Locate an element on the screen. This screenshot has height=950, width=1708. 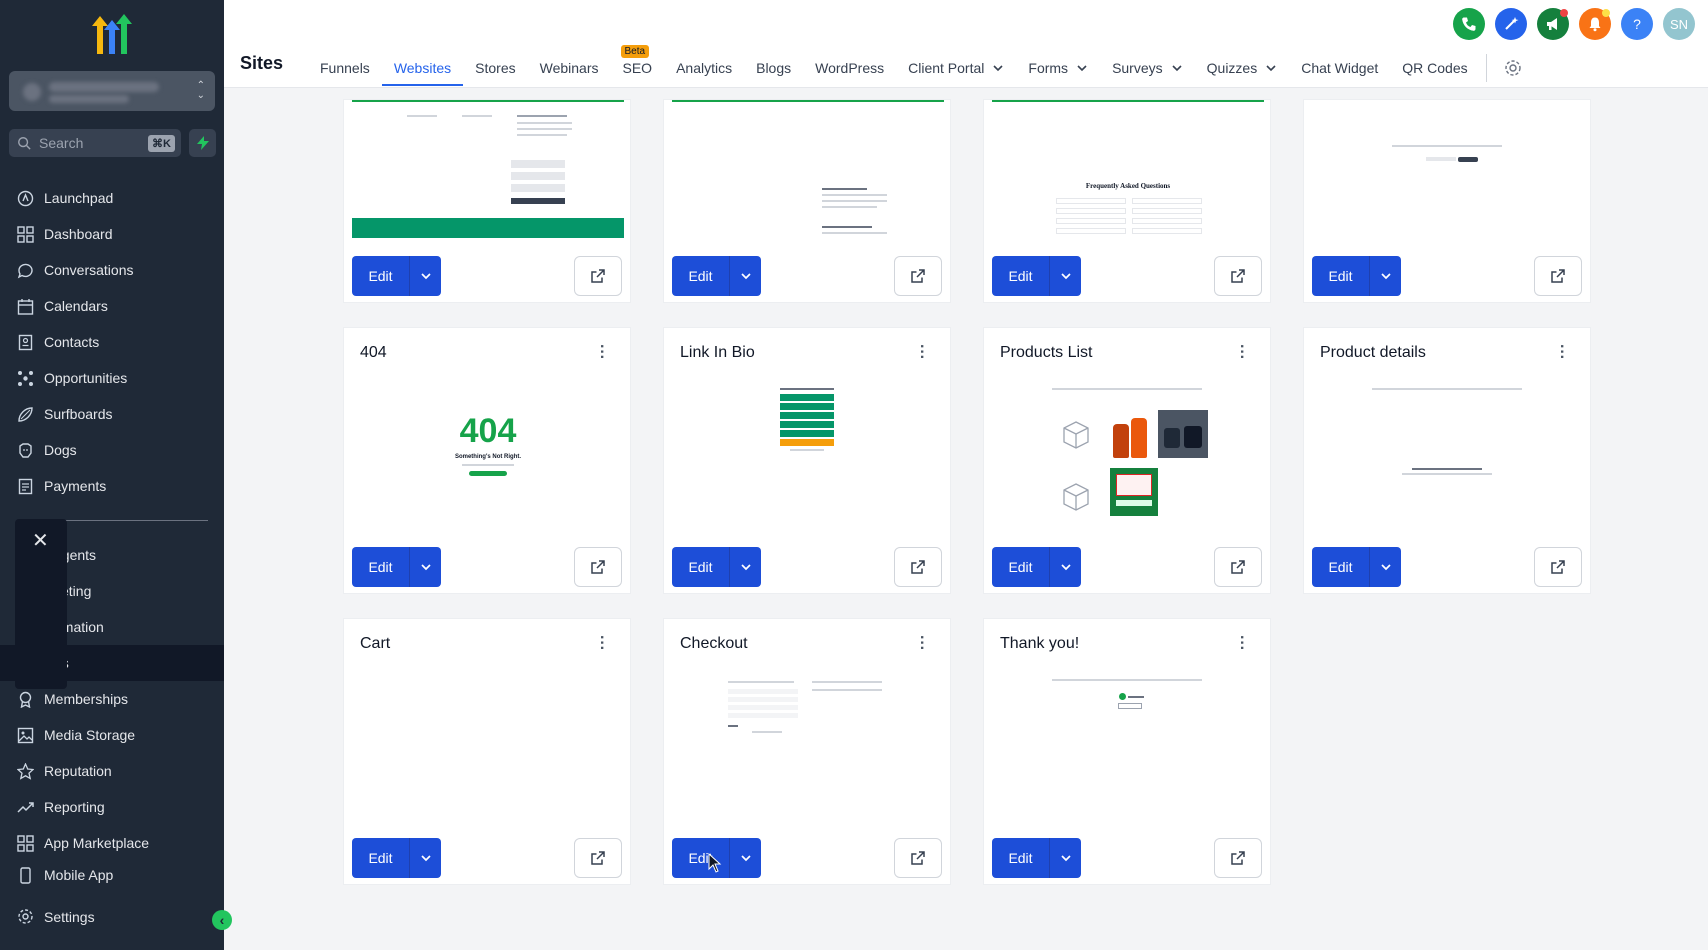
tab-websites: Websites is located at coordinates (422, 68).